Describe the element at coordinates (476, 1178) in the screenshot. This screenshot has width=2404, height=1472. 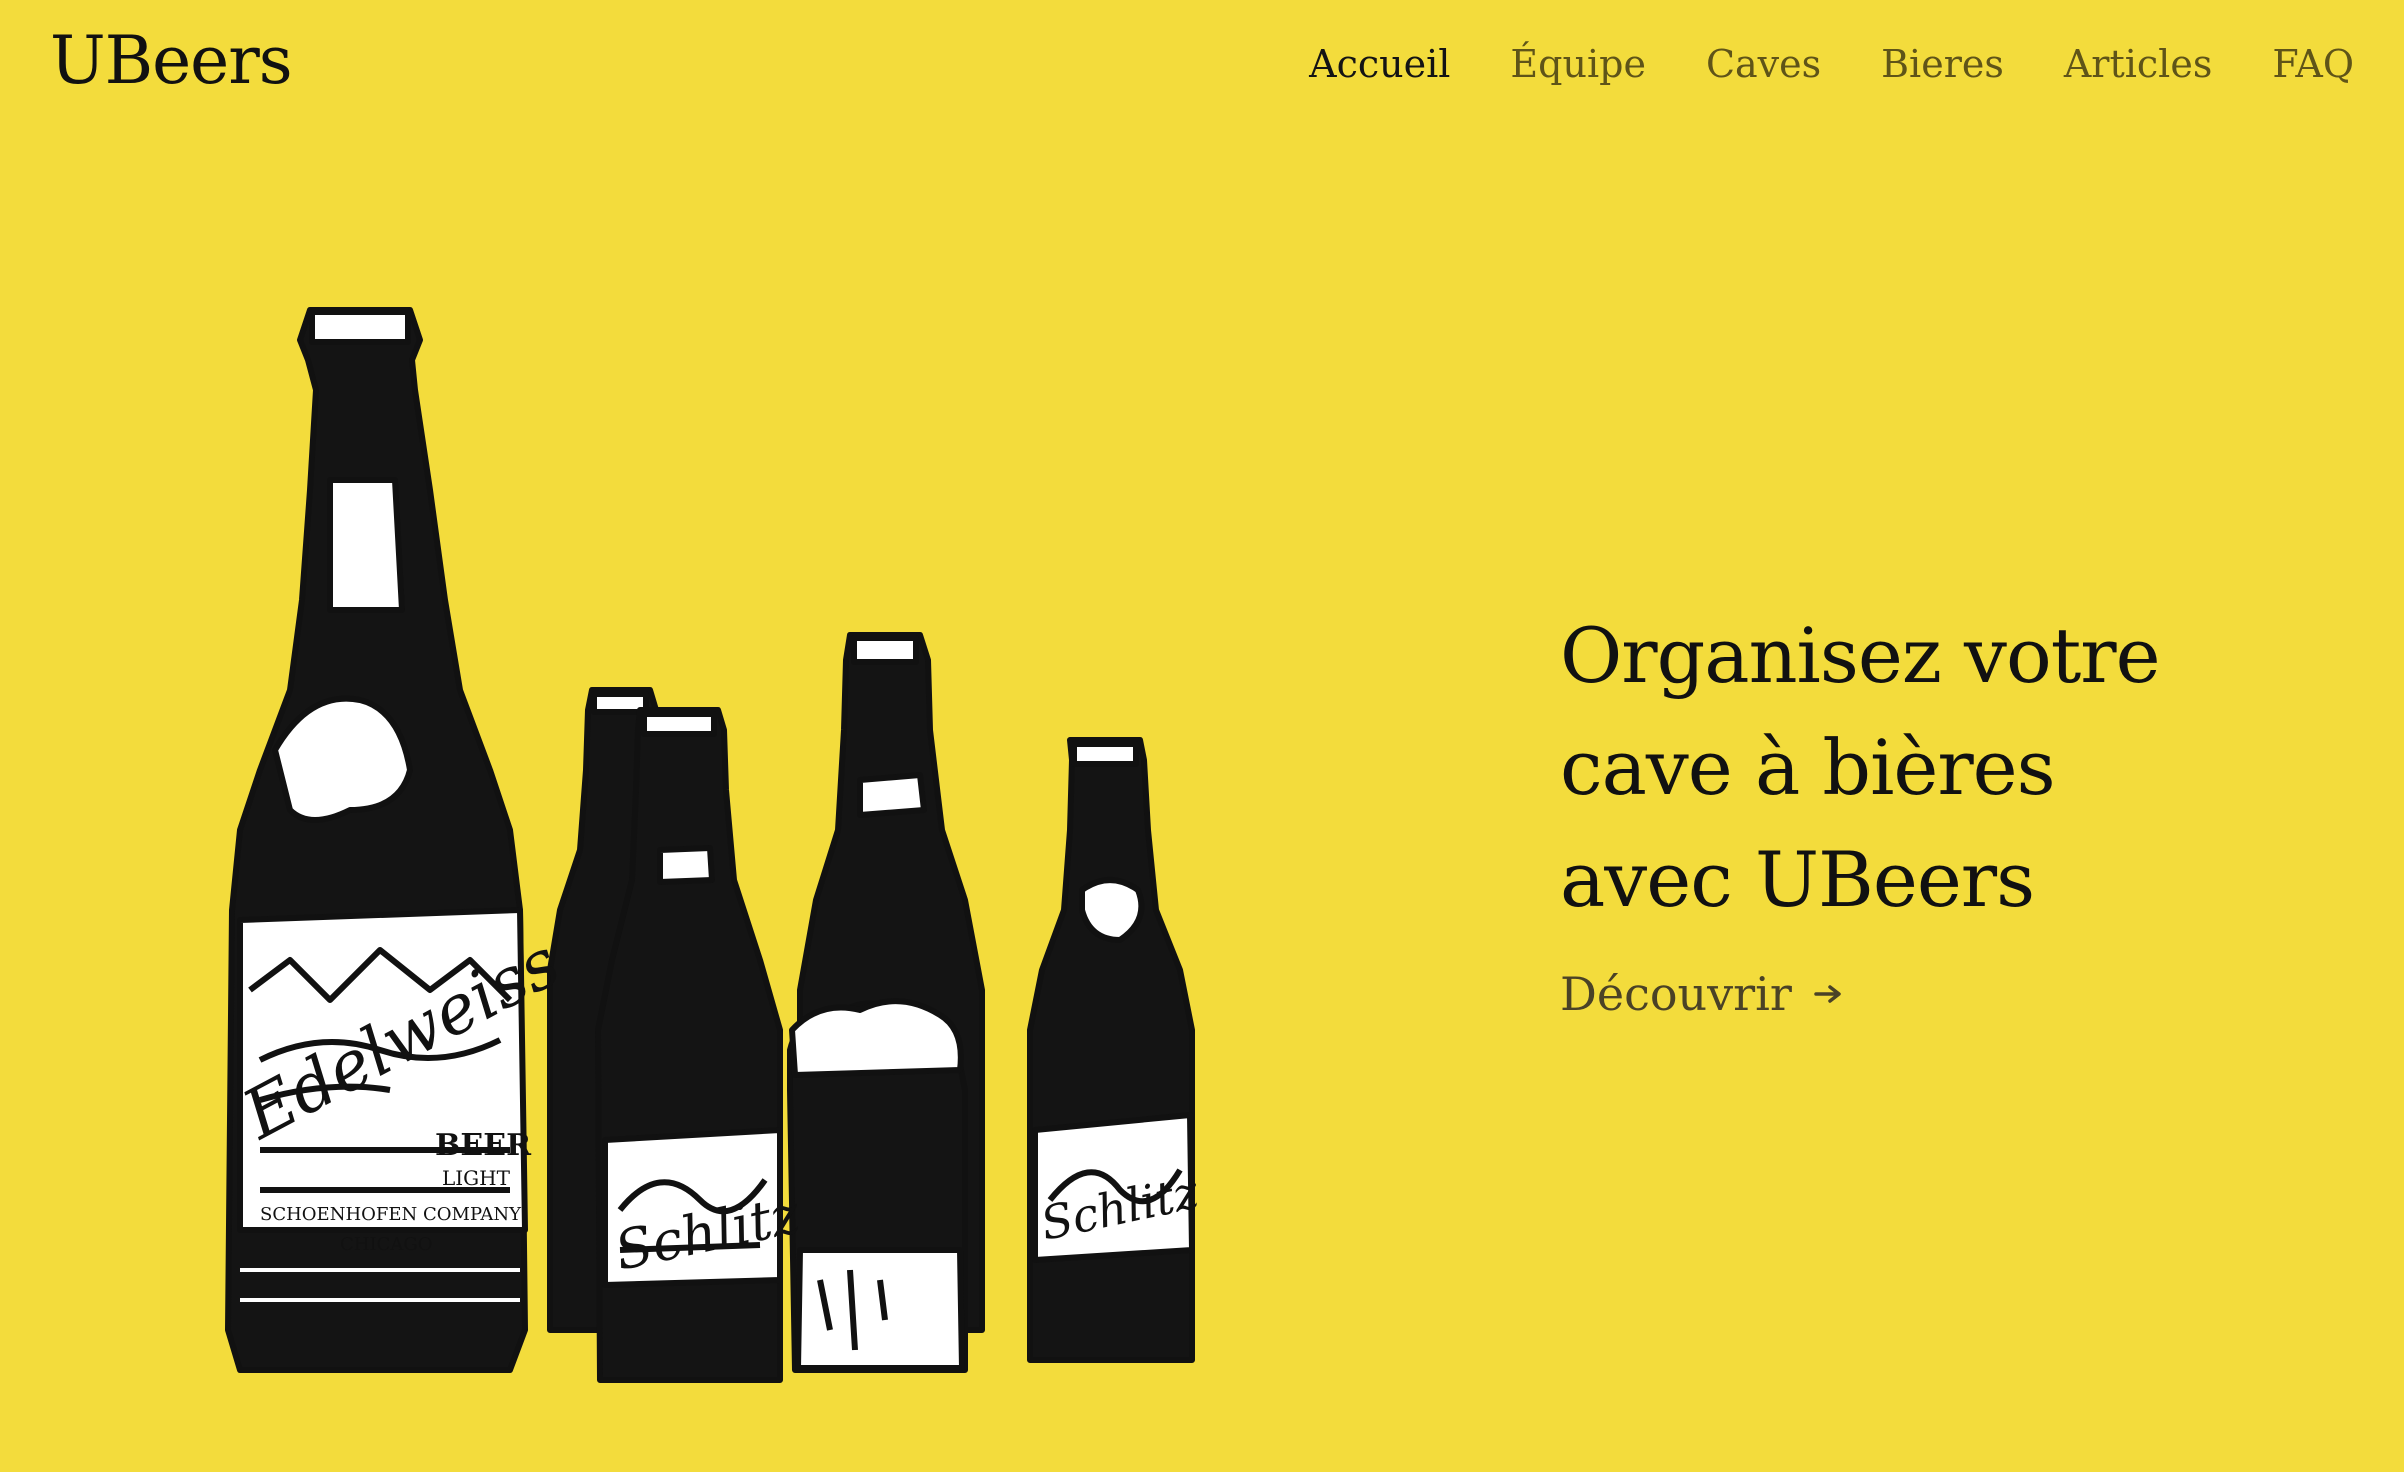
I see `light-label-text: LIGHT` at that location.